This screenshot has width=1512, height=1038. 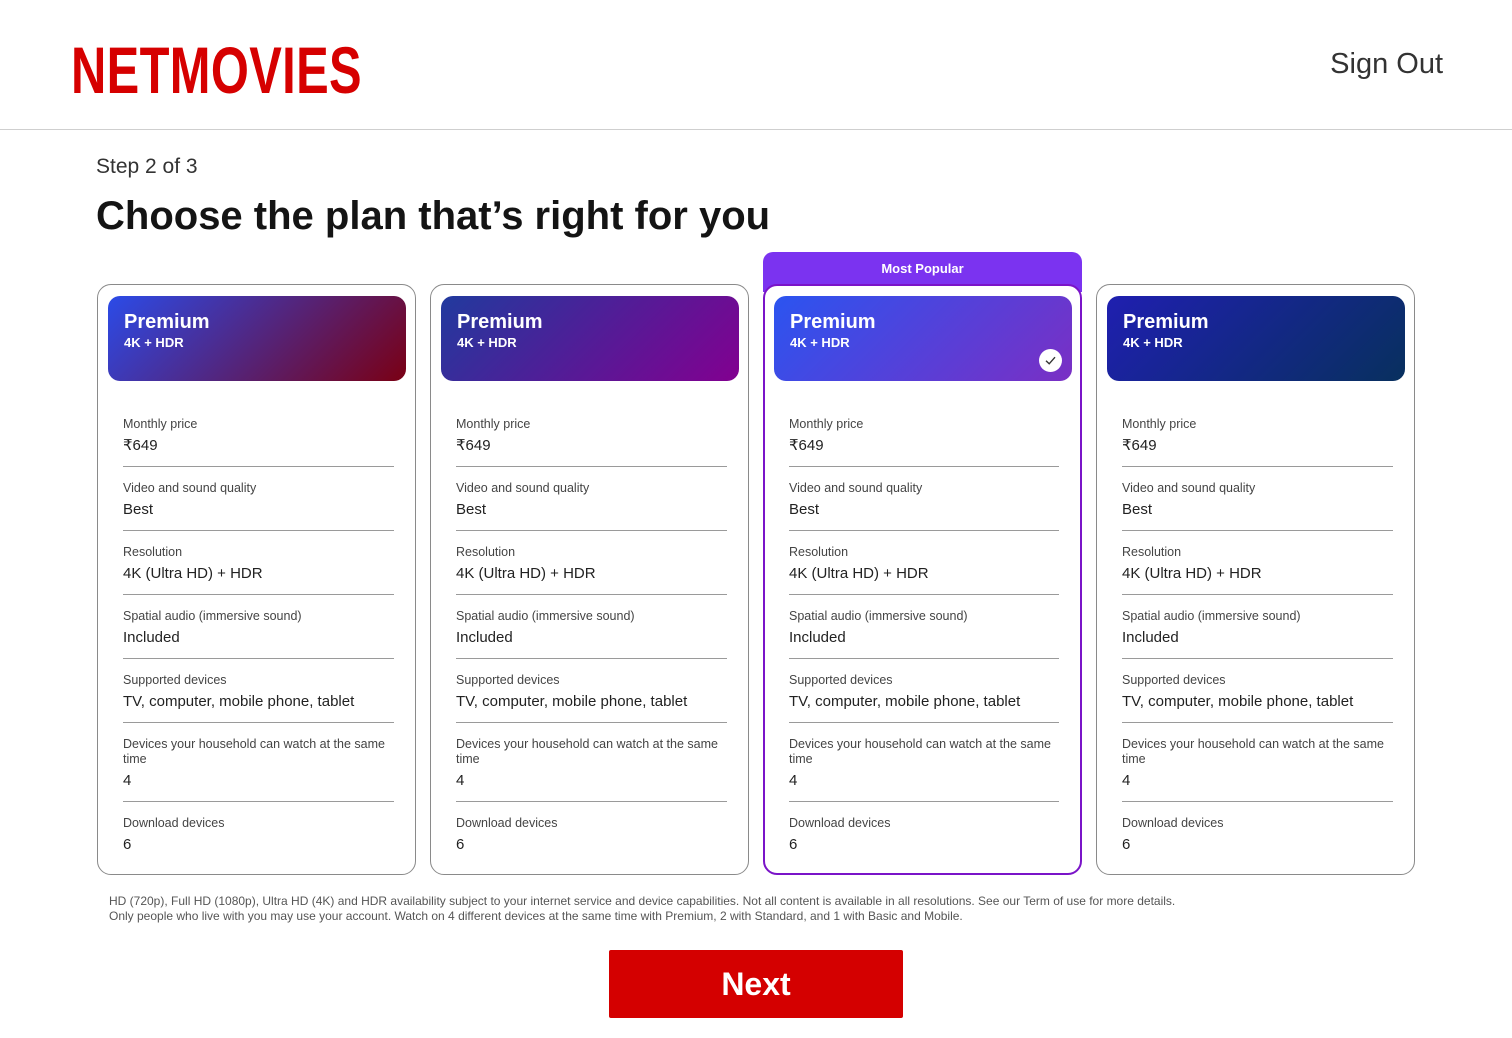 I want to click on step-indicator: Step 2 of 3, so click(x=147, y=166).